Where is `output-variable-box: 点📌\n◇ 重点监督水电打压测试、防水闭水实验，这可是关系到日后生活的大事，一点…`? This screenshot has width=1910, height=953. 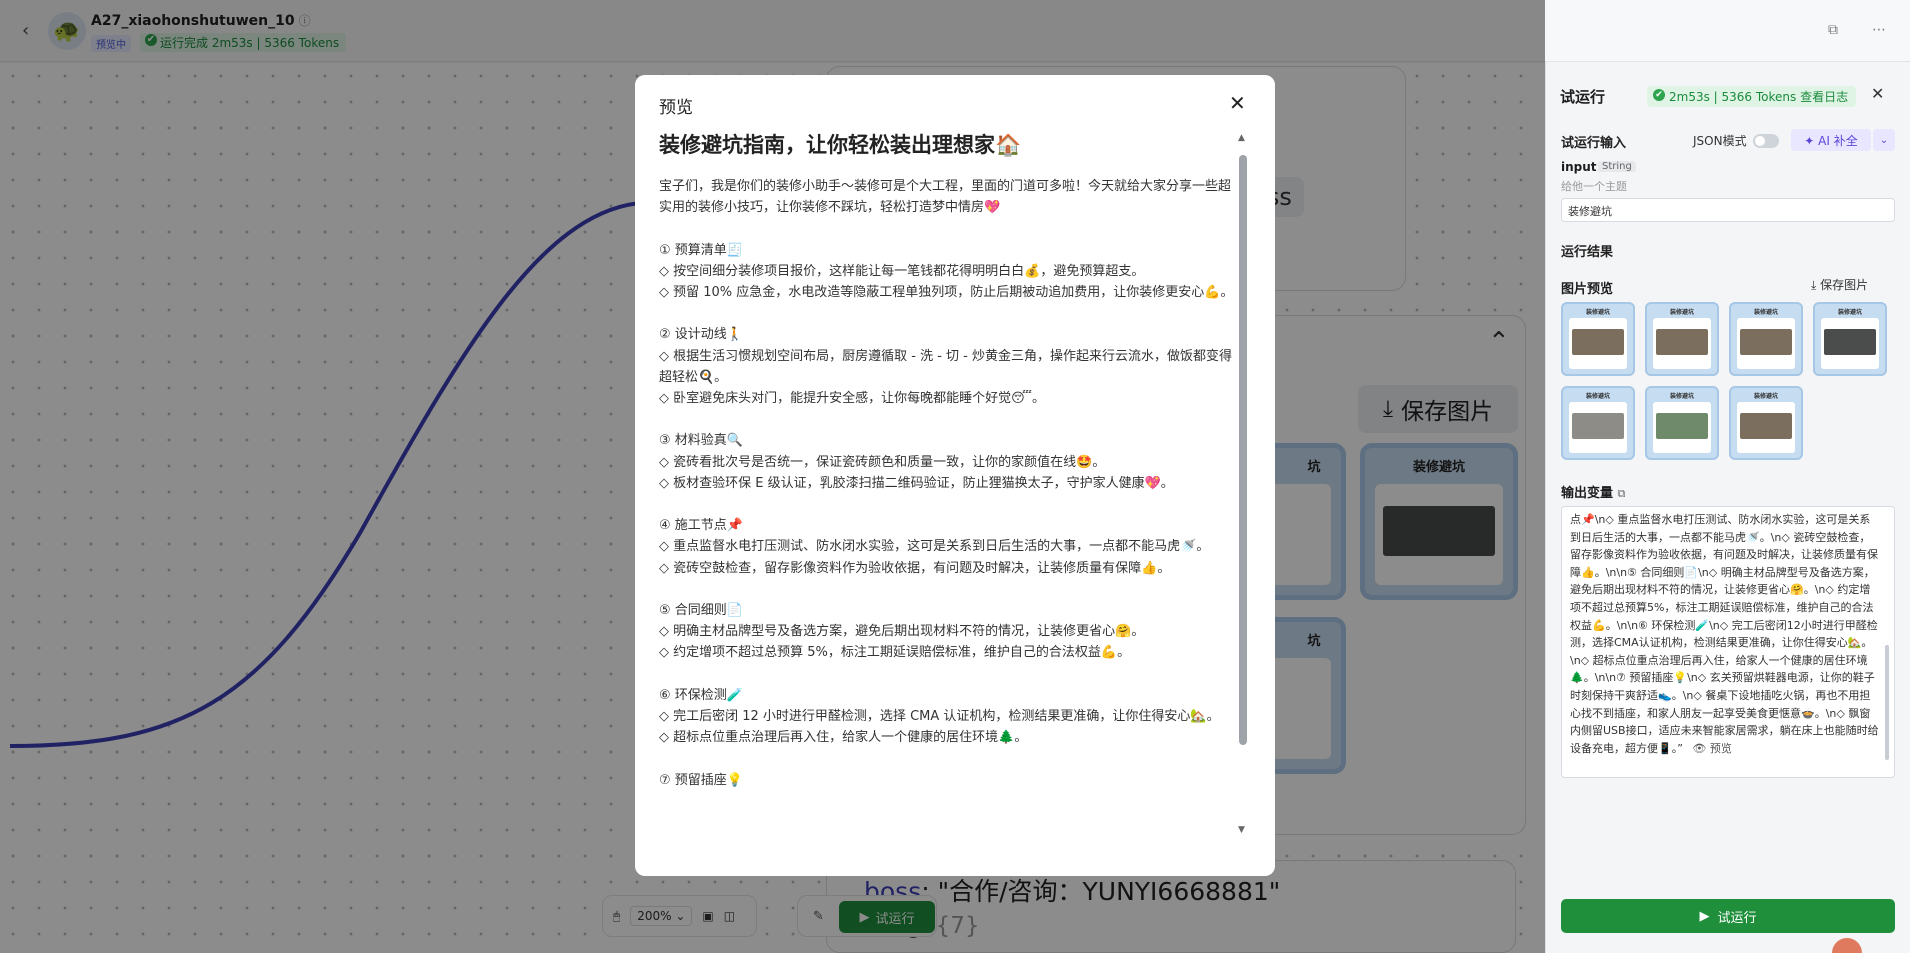 output-variable-box: 点📌\n◇ 重点监督水电打压测试、防水闭水实验，这可是关系到日后生活的大事，一点… is located at coordinates (1728, 642).